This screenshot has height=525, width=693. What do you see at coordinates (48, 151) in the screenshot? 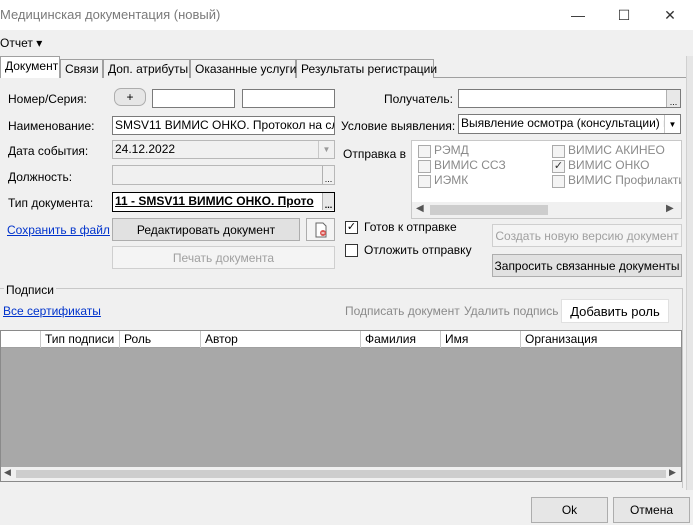
I see `event-date-label: Дата события:` at bounding box center [48, 151].